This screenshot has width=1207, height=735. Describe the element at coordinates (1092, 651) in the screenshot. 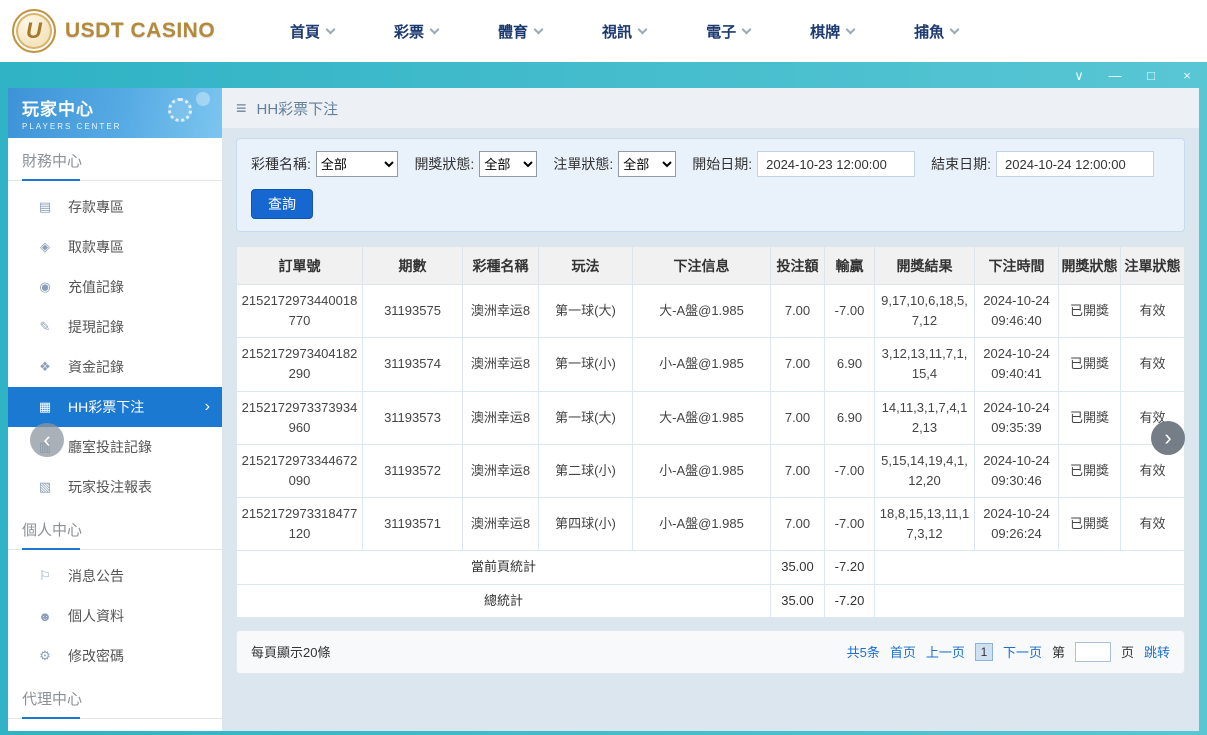

I see `jump-page-input` at that location.